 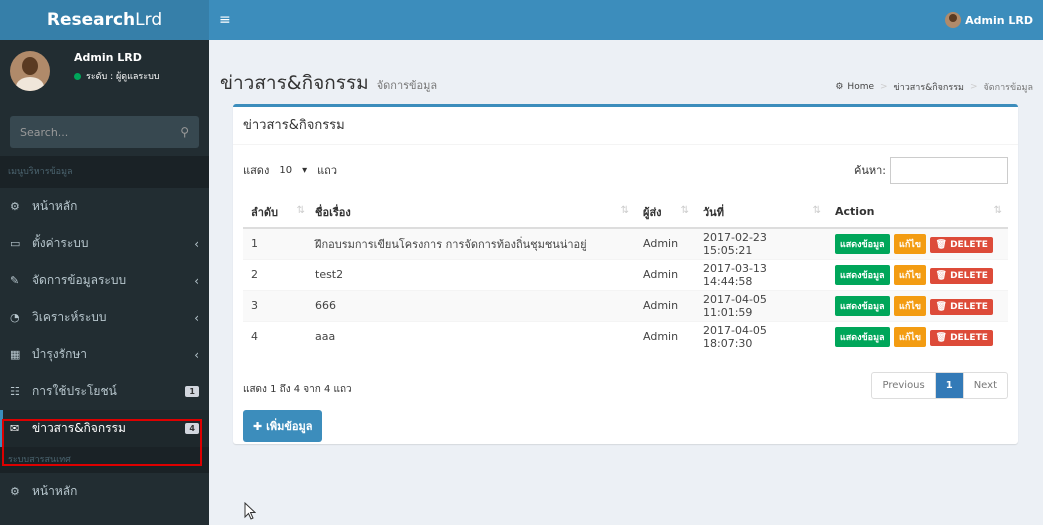 What do you see at coordinates (104, 354) in the screenshot?
I see `sidebar-item-maintenance: ▦ บำรุงรักษา ‹` at bounding box center [104, 354].